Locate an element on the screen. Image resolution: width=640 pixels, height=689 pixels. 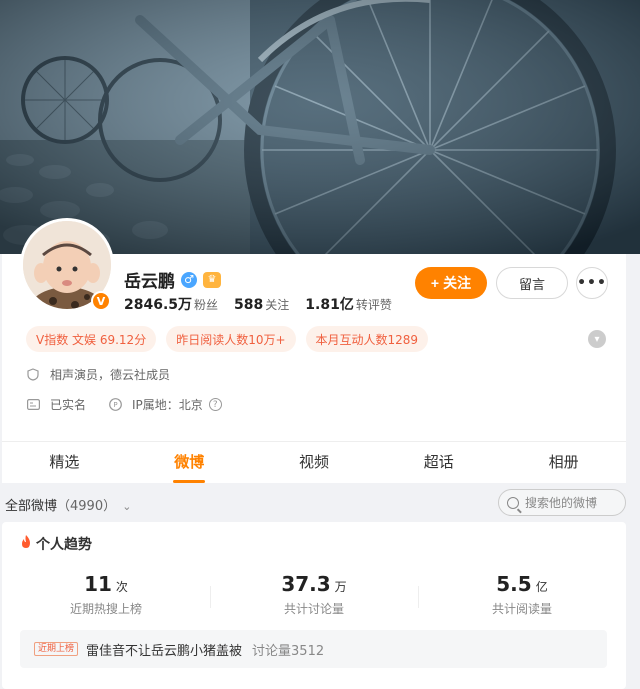
all-posts-dropdown: 全部微博（4990） ⌄ is located at coordinates (68, 504).